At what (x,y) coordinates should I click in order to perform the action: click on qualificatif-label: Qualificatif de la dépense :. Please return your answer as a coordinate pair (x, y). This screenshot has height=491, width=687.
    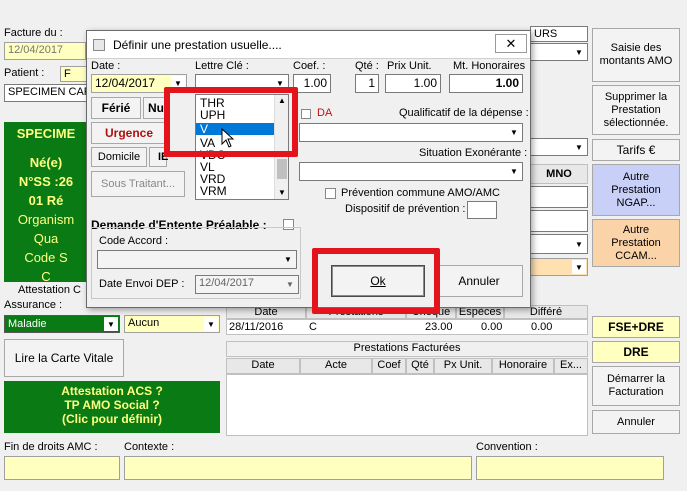
    Looking at the image, I should click on (464, 113).